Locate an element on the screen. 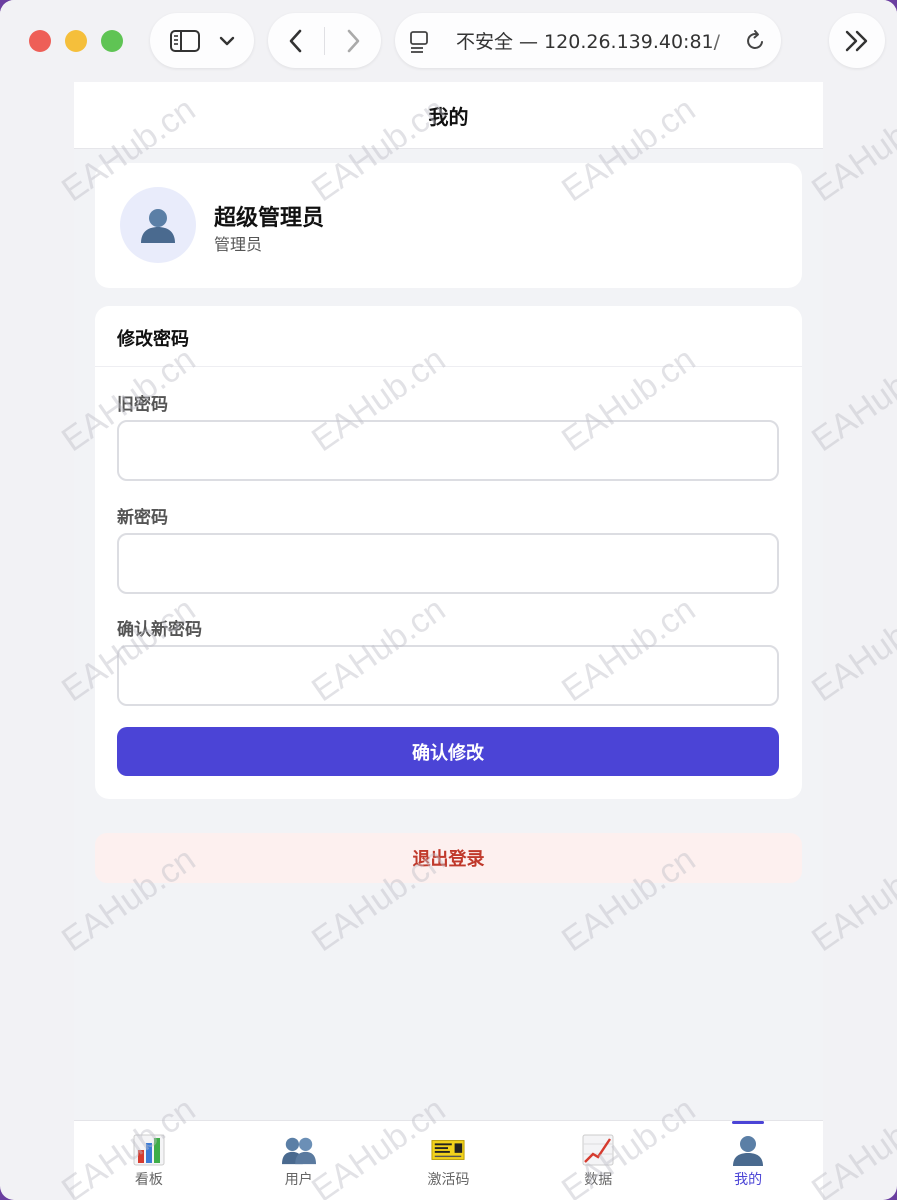 The height and width of the screenshot is (1200, 897). zoom-window-button is located at coordinates (112, 41).